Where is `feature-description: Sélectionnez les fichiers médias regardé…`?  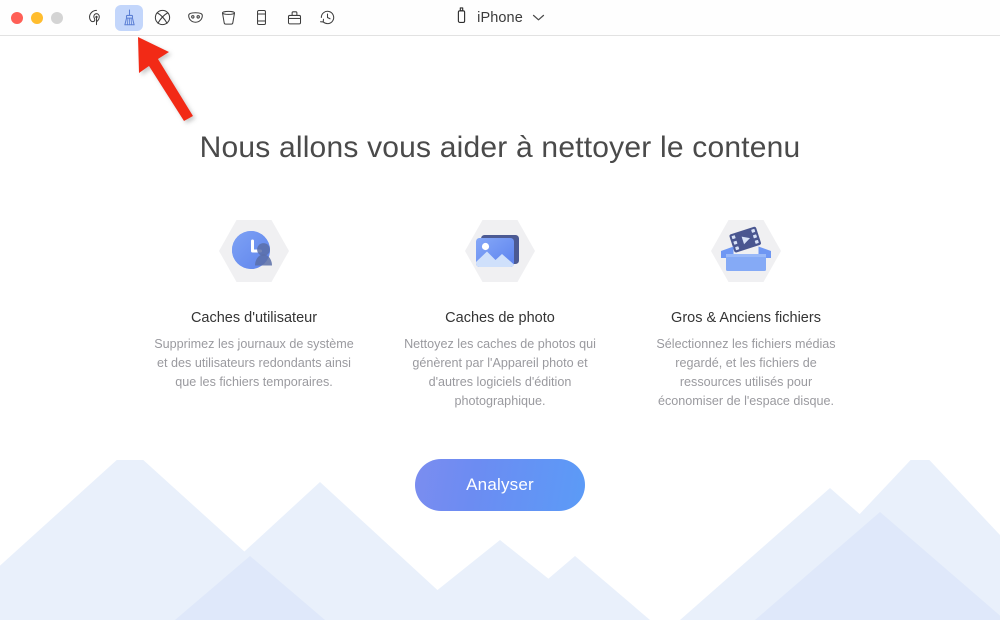
feature-description: Sélectionnez les fichiers médias regardé… is located at coordinates (746, 372).